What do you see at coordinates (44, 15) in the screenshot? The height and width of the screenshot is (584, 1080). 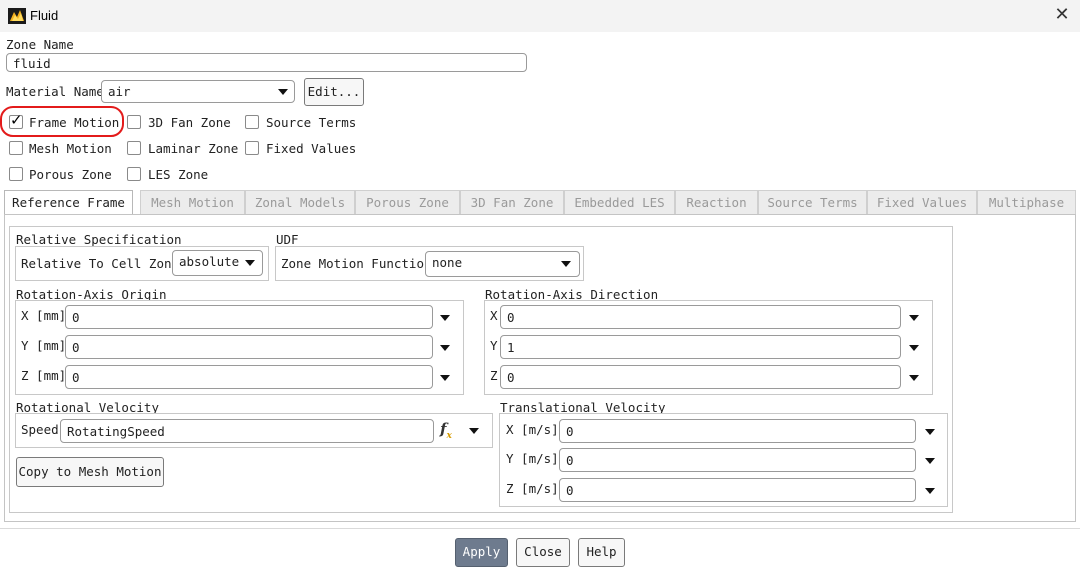 I see `window-title: Fluid` at bounding box center [44, 15].